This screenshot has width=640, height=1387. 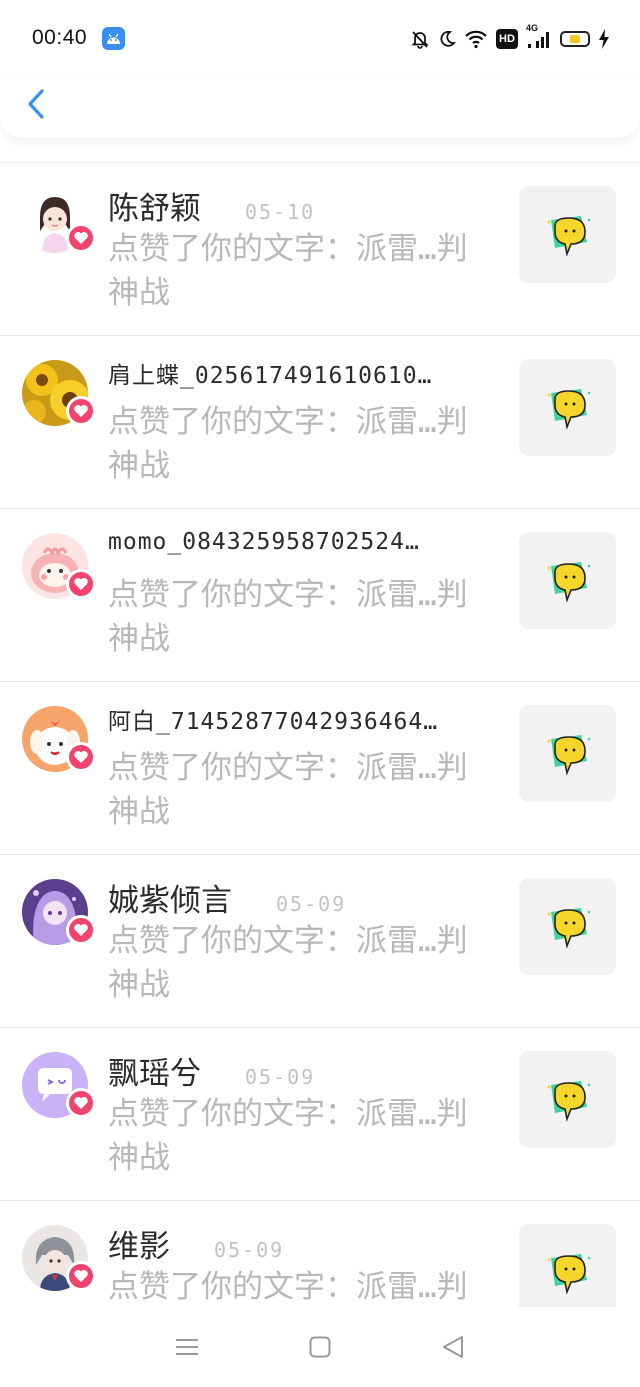 I want to click on user-name: 飘瑶兮, so click(x=154, y=1070).